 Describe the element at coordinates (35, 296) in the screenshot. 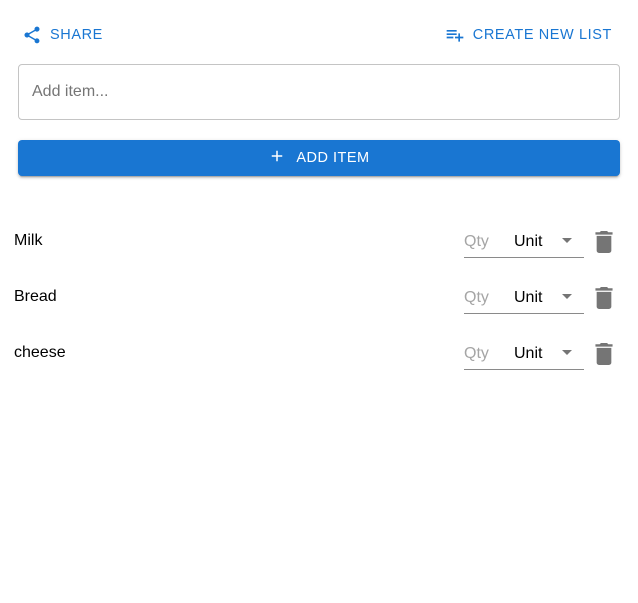

I see `item-name: Bread` at that location.